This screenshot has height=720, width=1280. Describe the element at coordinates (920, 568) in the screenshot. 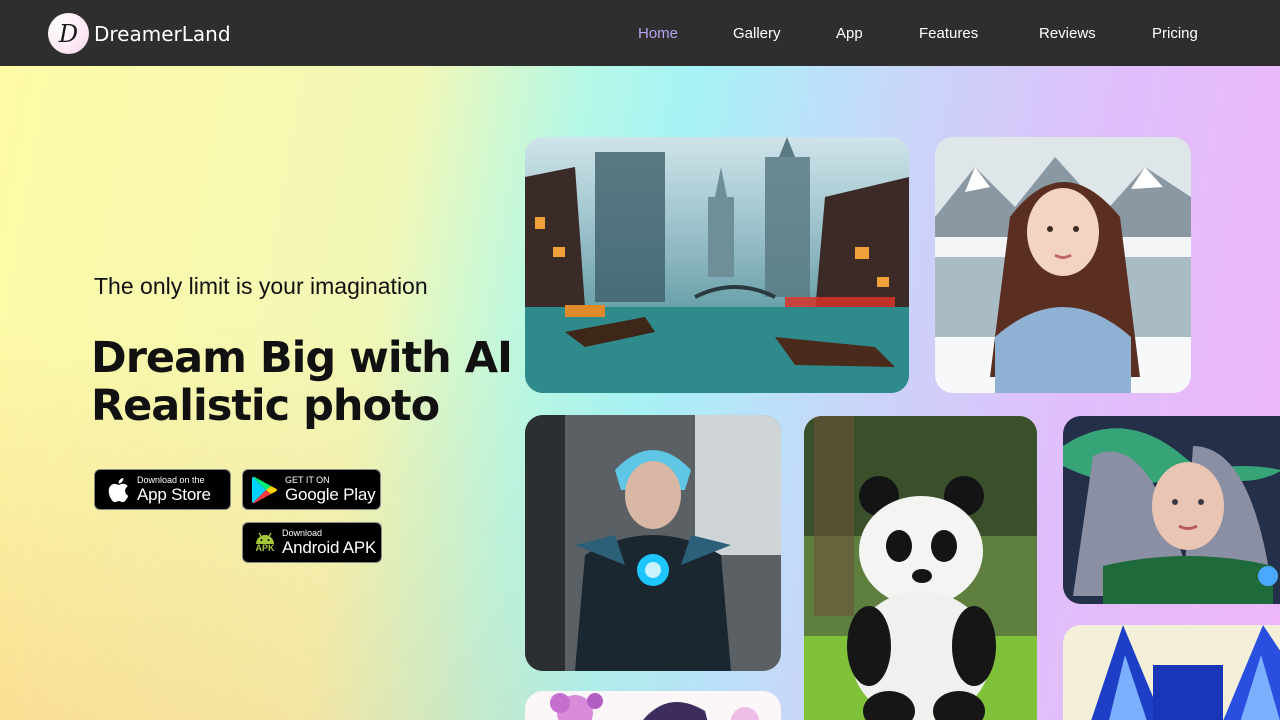

I see `gallery-image-panda` at that location.